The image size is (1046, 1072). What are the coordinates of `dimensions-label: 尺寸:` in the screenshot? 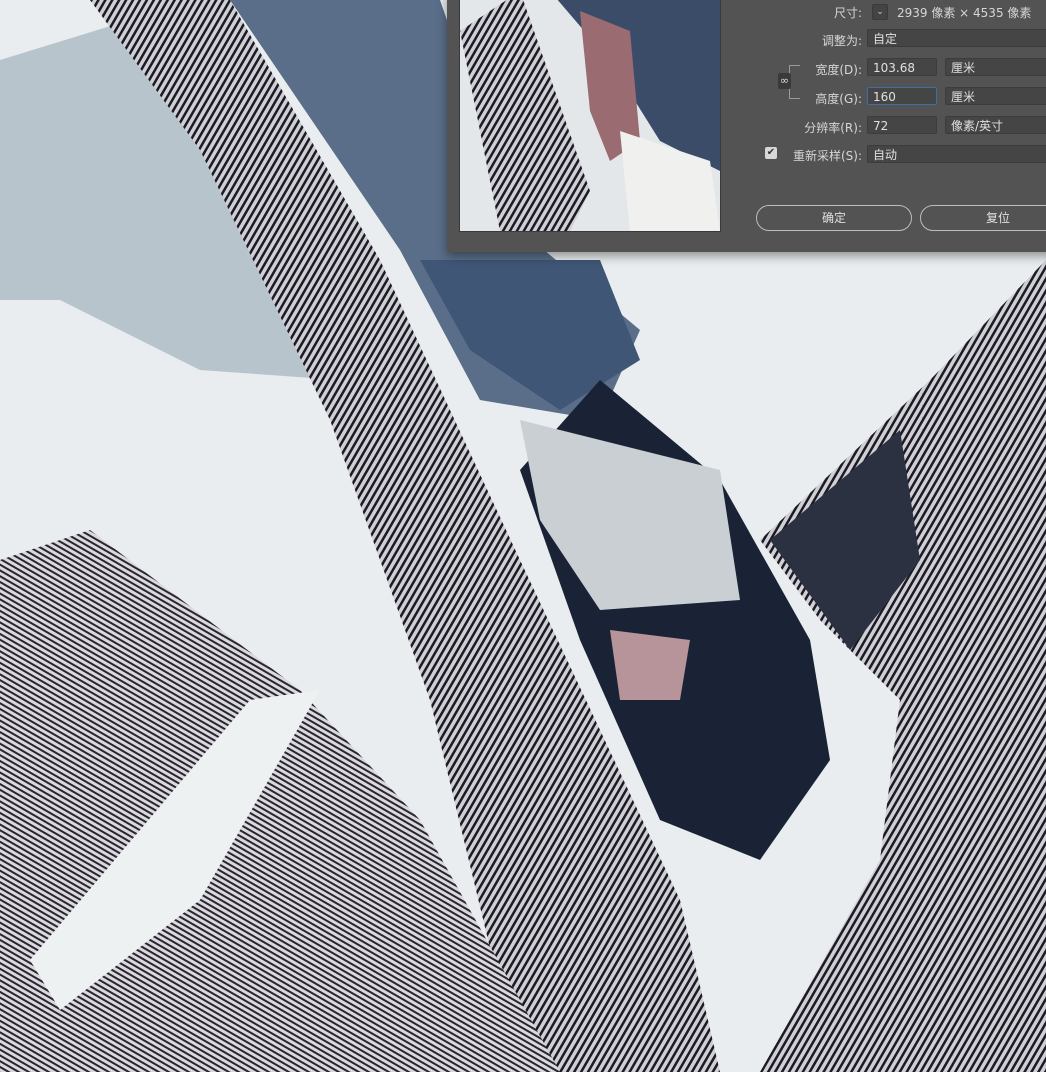 It's located at (847, 13).